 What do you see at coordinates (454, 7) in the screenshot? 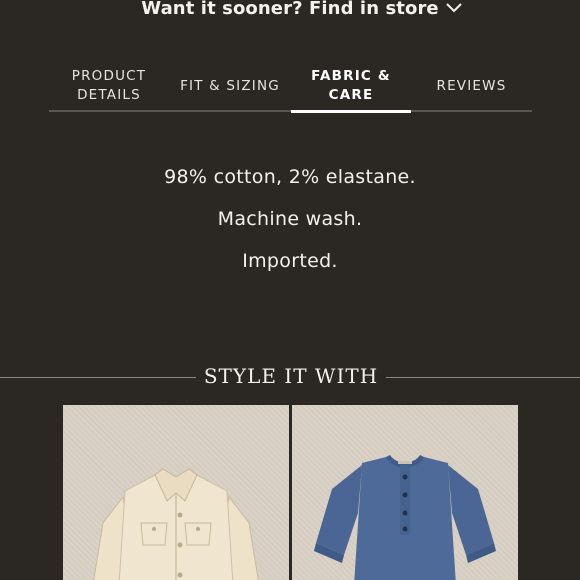
I see `chevron-down-icon` at bounding box center [454, 7].